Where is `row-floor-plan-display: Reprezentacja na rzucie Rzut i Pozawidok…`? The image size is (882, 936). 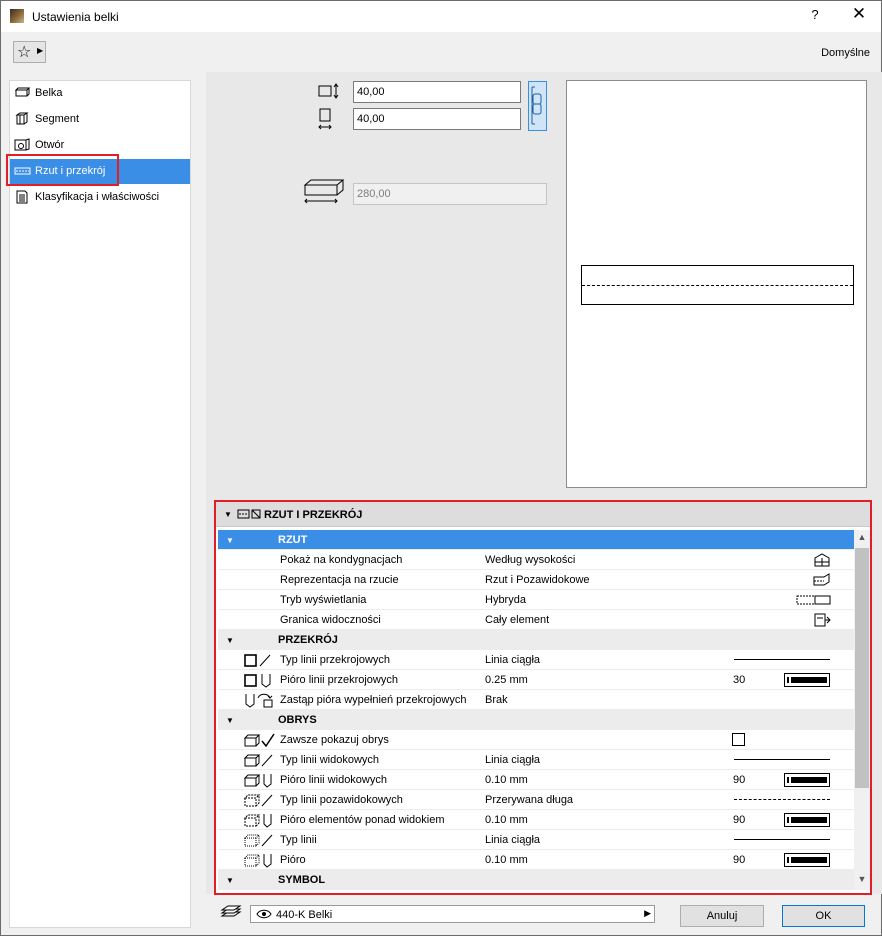 row-floor-plan-display: Reprezentacja na rzucie Rzut i Pozawidok… is located at coordinates (536, 580).